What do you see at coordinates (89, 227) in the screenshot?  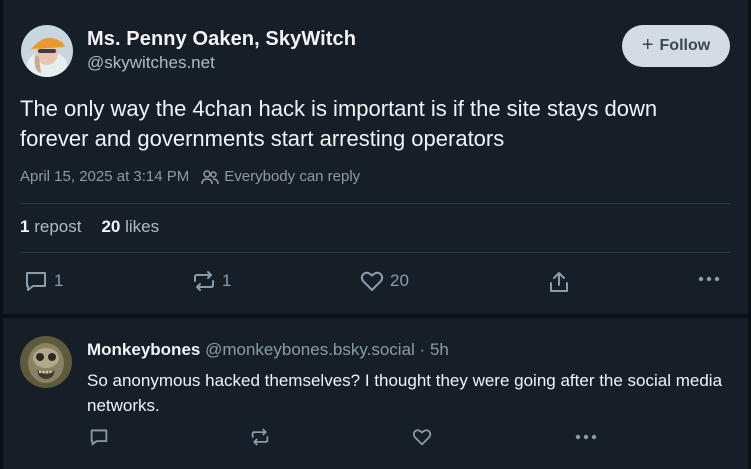 I see `post-stats: 1 repost 20 likes` at bounding box center [89, 227].